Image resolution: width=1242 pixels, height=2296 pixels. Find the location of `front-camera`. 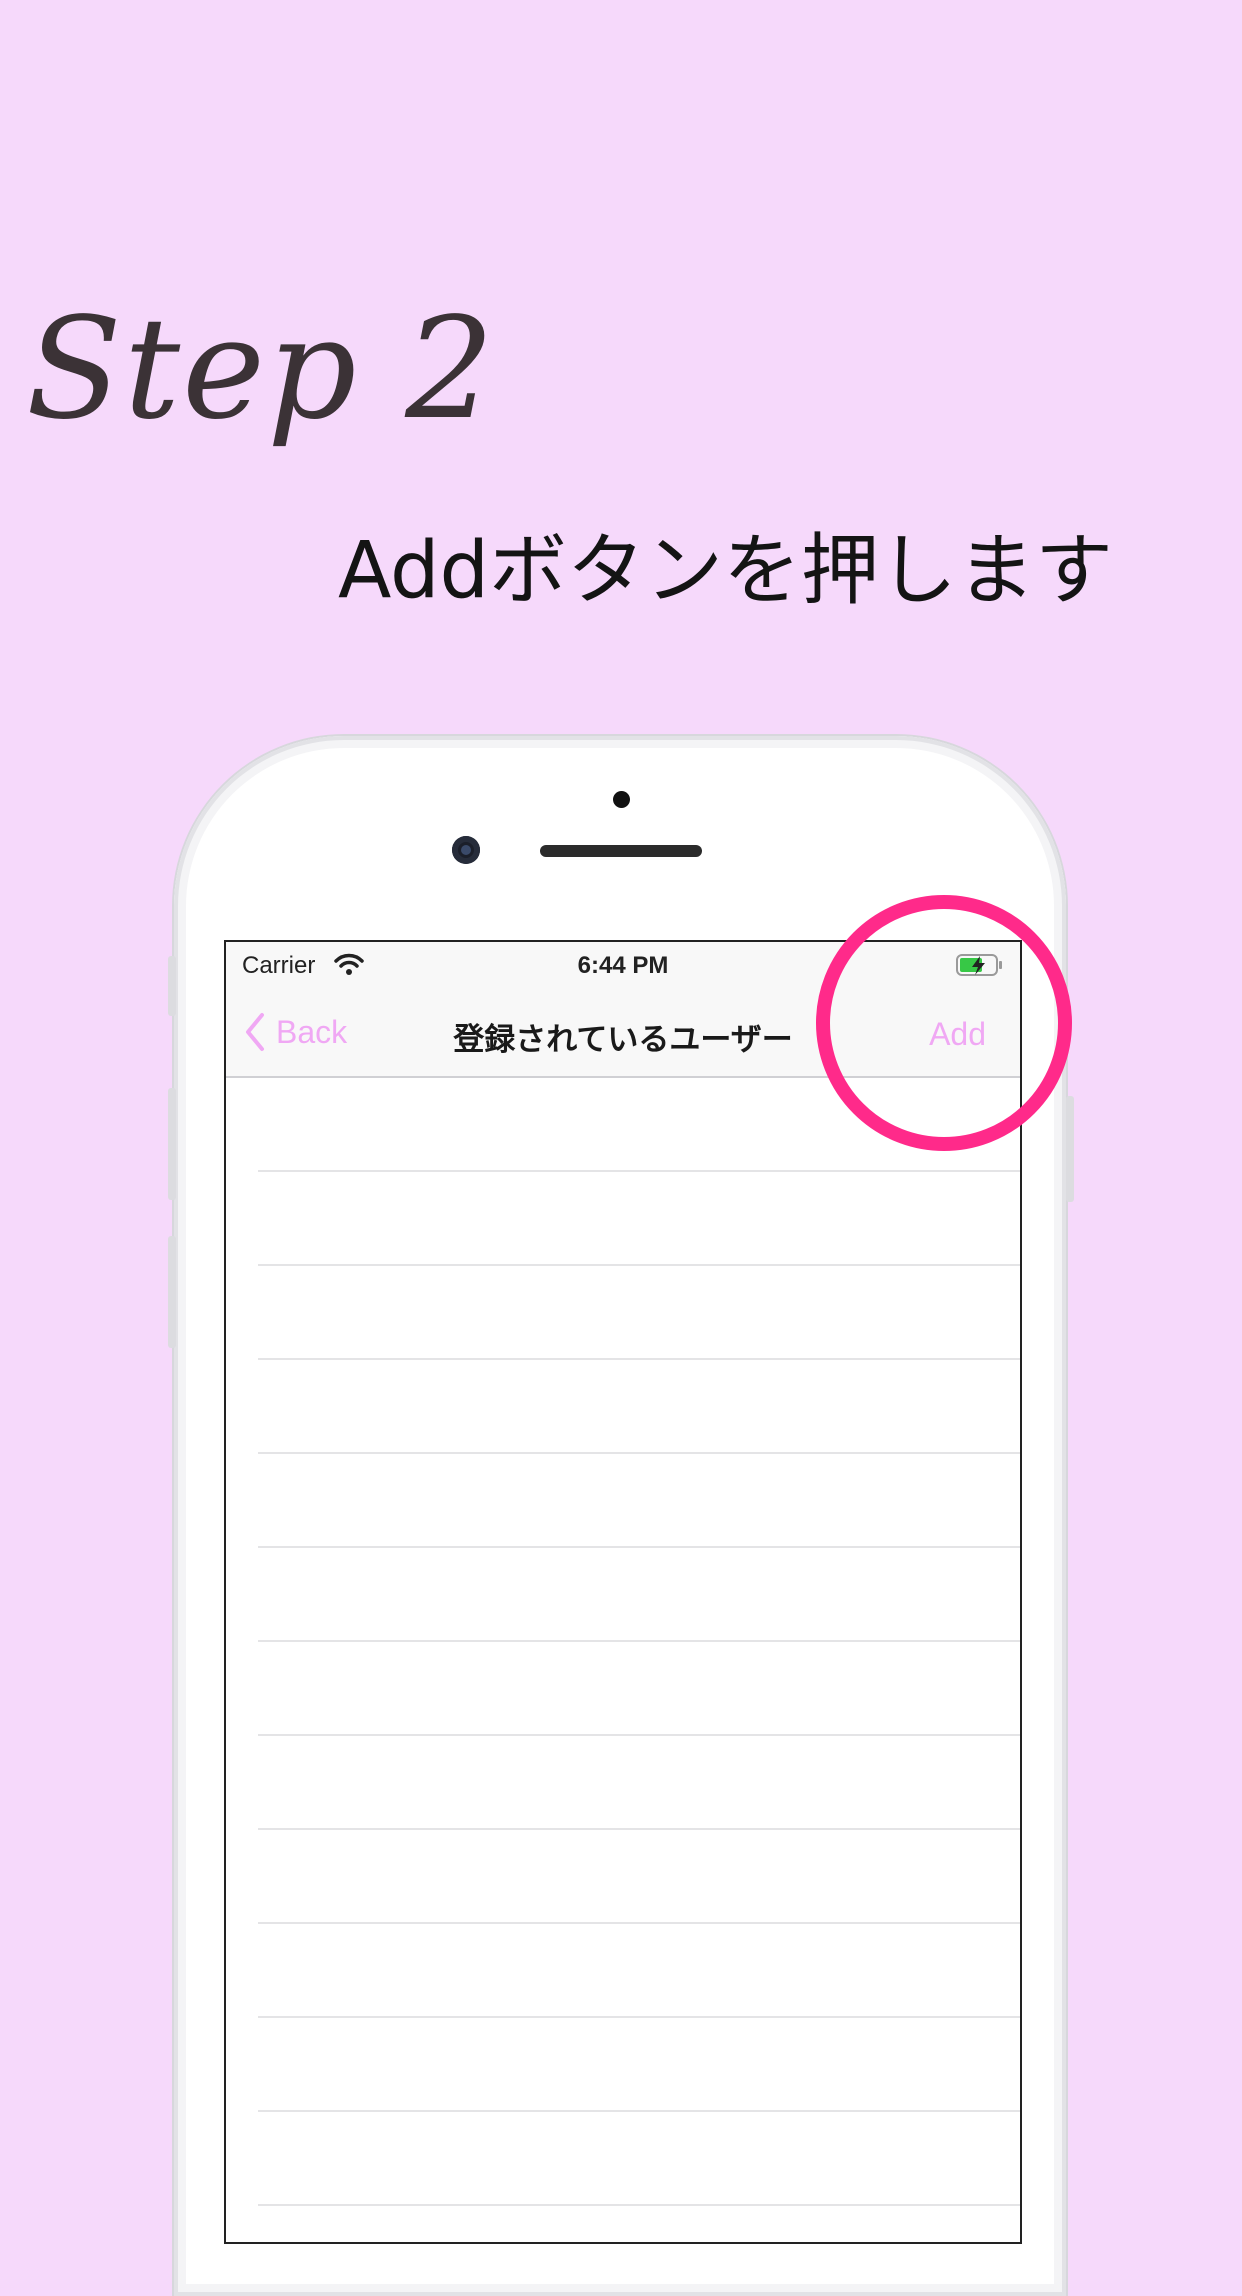

front-camera is located at coordinates (466, 850).